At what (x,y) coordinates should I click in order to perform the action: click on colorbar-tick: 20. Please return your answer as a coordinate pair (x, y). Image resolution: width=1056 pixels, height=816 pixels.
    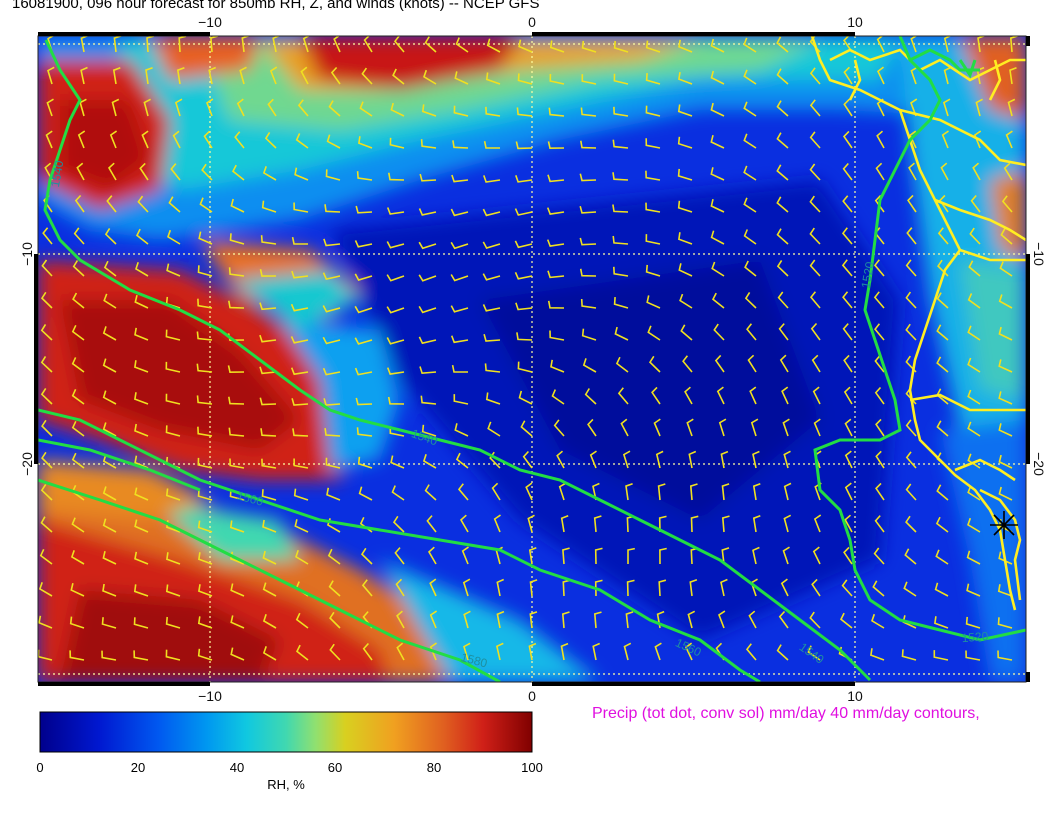
    Looking at the image, I should click on (138, 767).